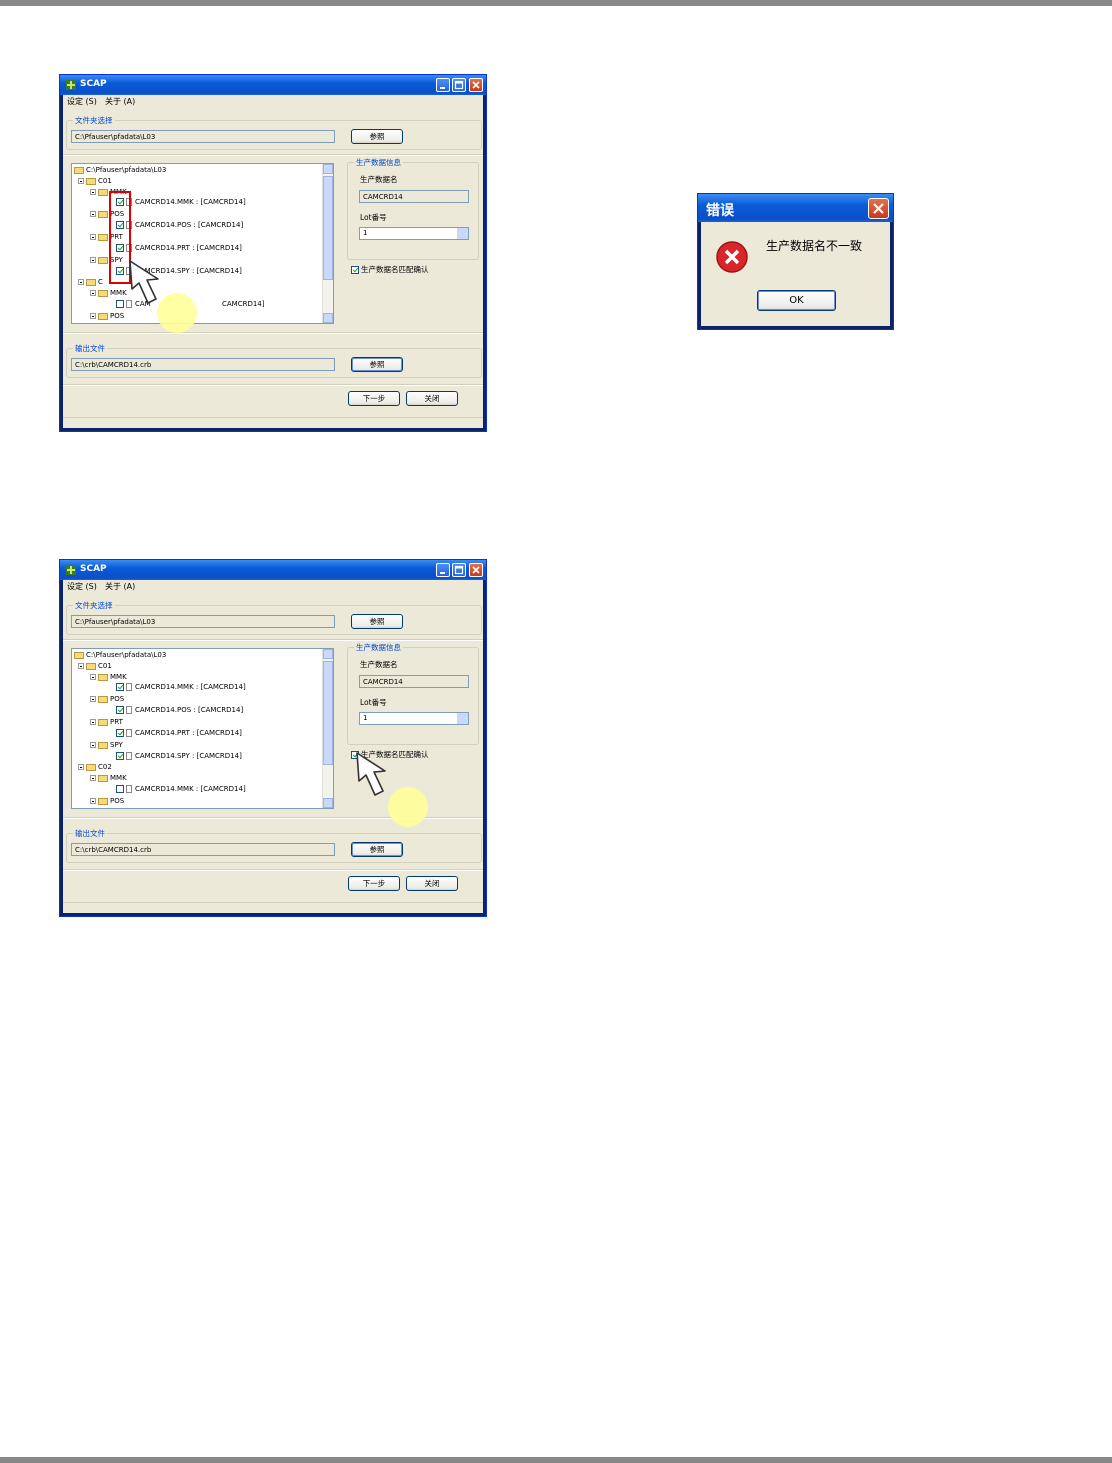 The height and width of the screenshot is (1463, 1112). I want to click on dialog-client: 生产数据名不一致 OK, so click(795, 274).